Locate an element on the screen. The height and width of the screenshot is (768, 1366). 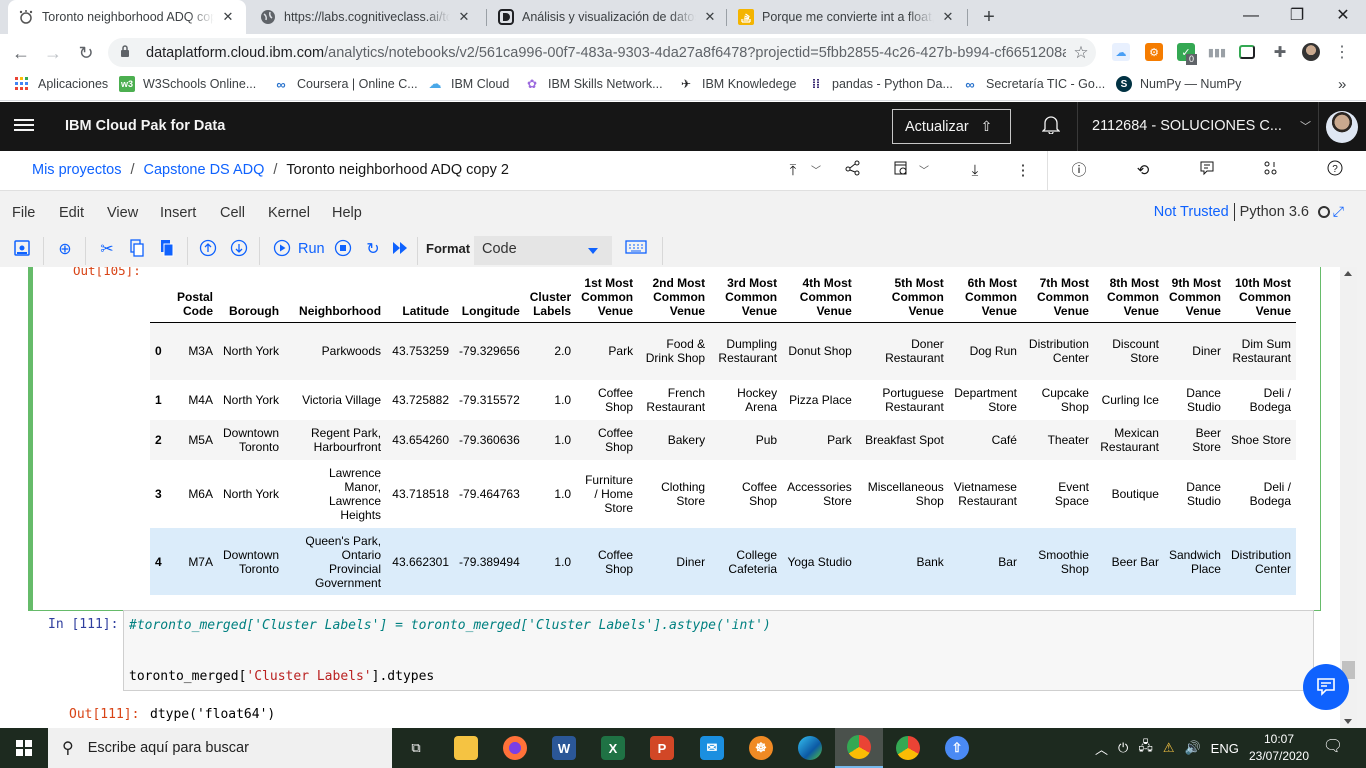
forward-arrow-icon: → is located at coordinates (53, 53).